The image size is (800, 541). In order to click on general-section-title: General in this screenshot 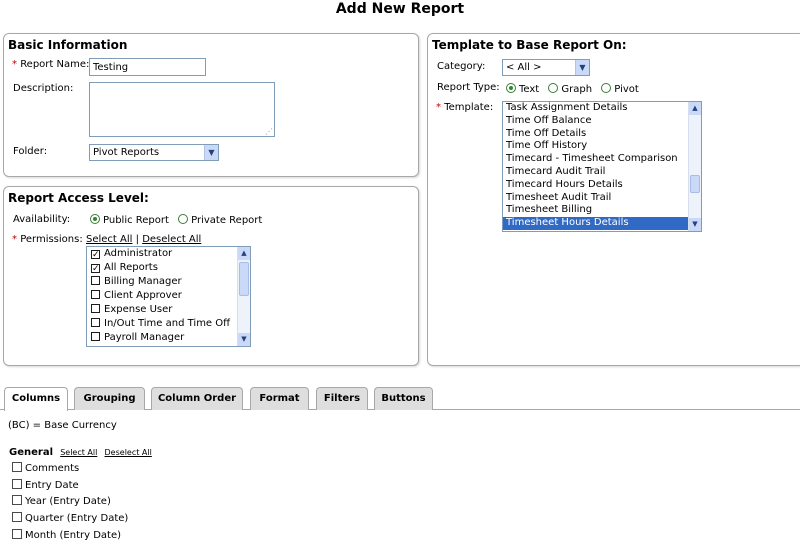, I will do `click(31, 452)`.